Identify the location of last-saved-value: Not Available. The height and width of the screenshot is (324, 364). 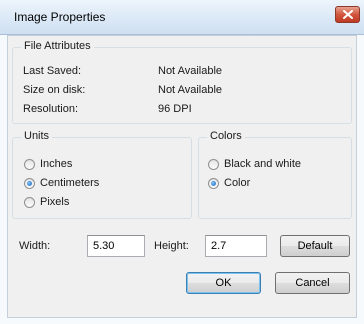
(190, 71).